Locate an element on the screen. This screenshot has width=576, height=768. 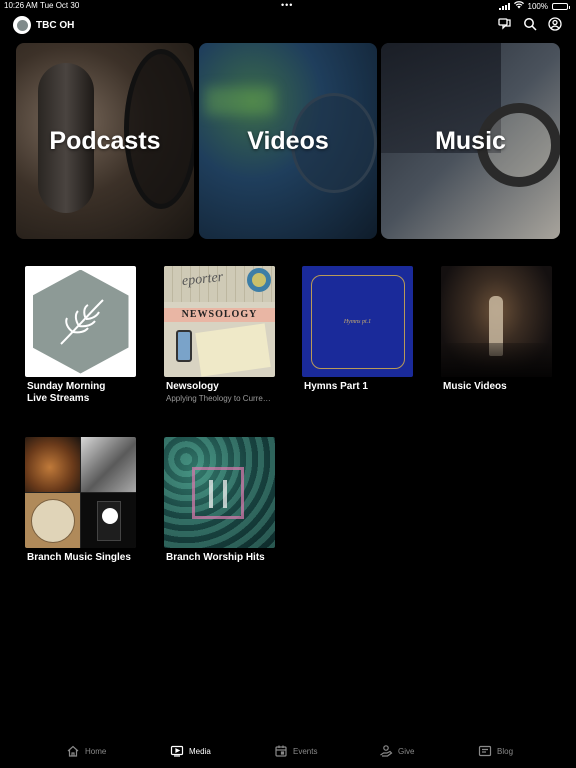
newsology-banner: NEWSOLOGY is located at coordinates (219, 315).